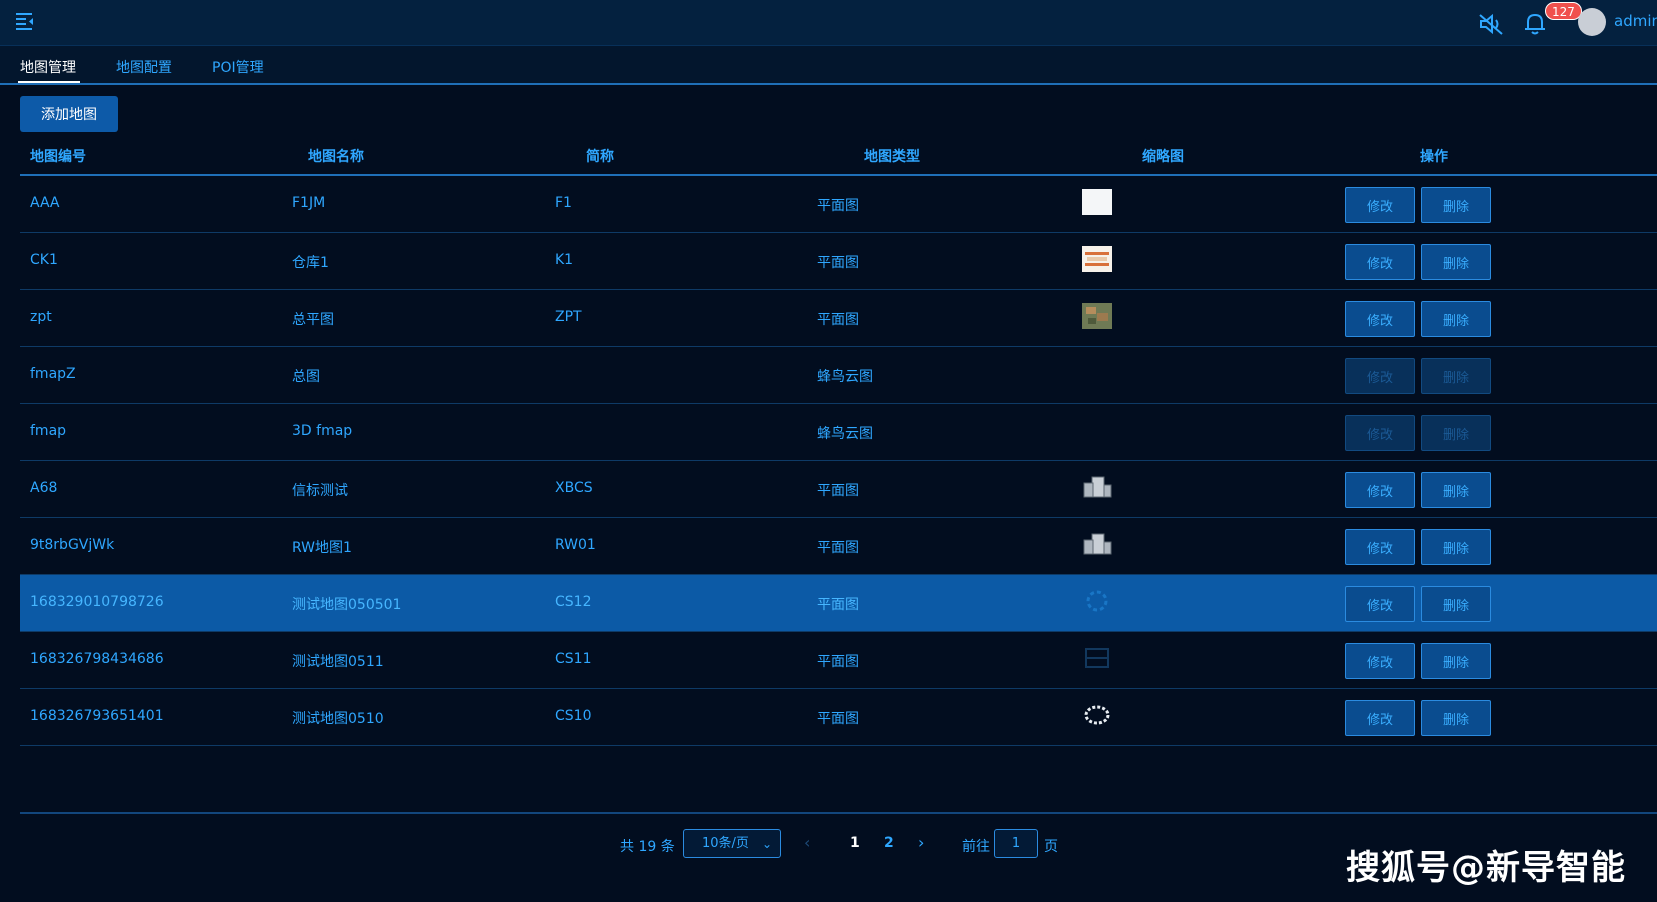 This screenshot has width=1657, height=902. What do you see at coordinates (338, 662) in the screenshot?
I see `cell-map-name: 测试地图0511` at bounding box center [338, 662].